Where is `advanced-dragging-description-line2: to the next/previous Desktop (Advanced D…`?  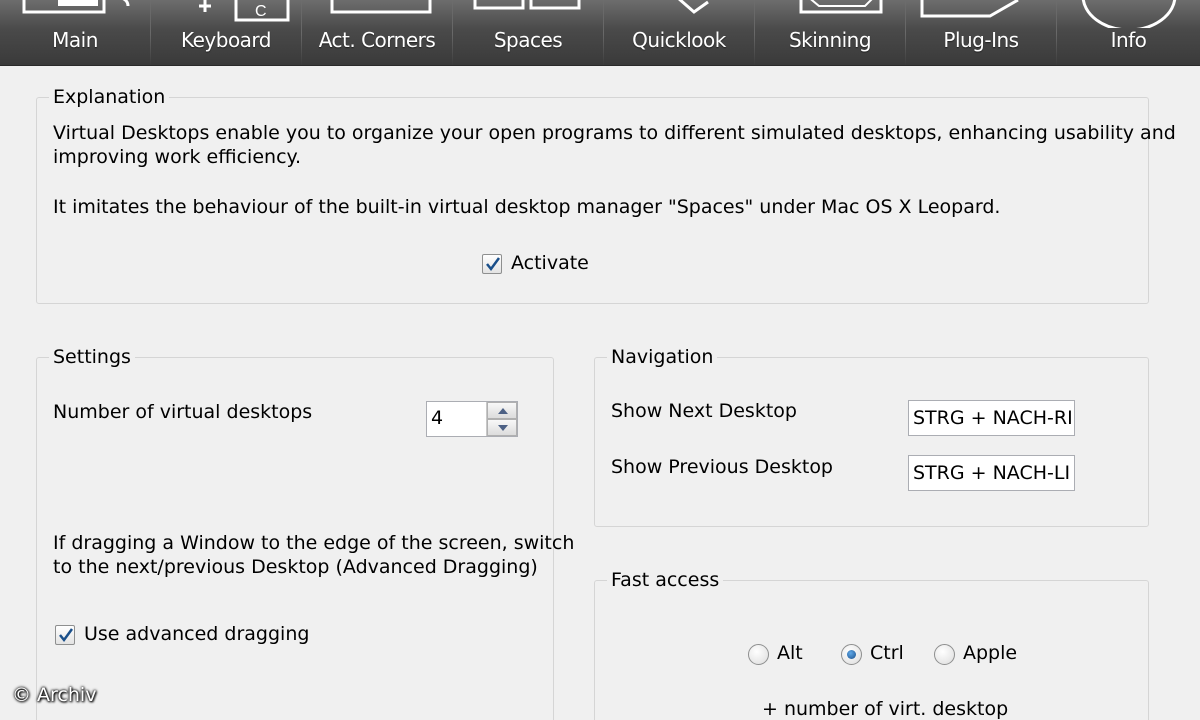 advanced-dragging-description-line2: to the next/previous Desktop (Advanced D… is located at coordinates (295, 567).